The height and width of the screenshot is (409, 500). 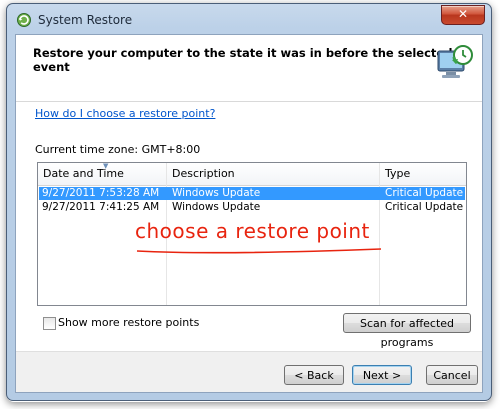 What do you see at coordinates (125, 113) in the screenshot?
I see `help-link: How do I choose a restore point?` at bounding box center [125, 113].